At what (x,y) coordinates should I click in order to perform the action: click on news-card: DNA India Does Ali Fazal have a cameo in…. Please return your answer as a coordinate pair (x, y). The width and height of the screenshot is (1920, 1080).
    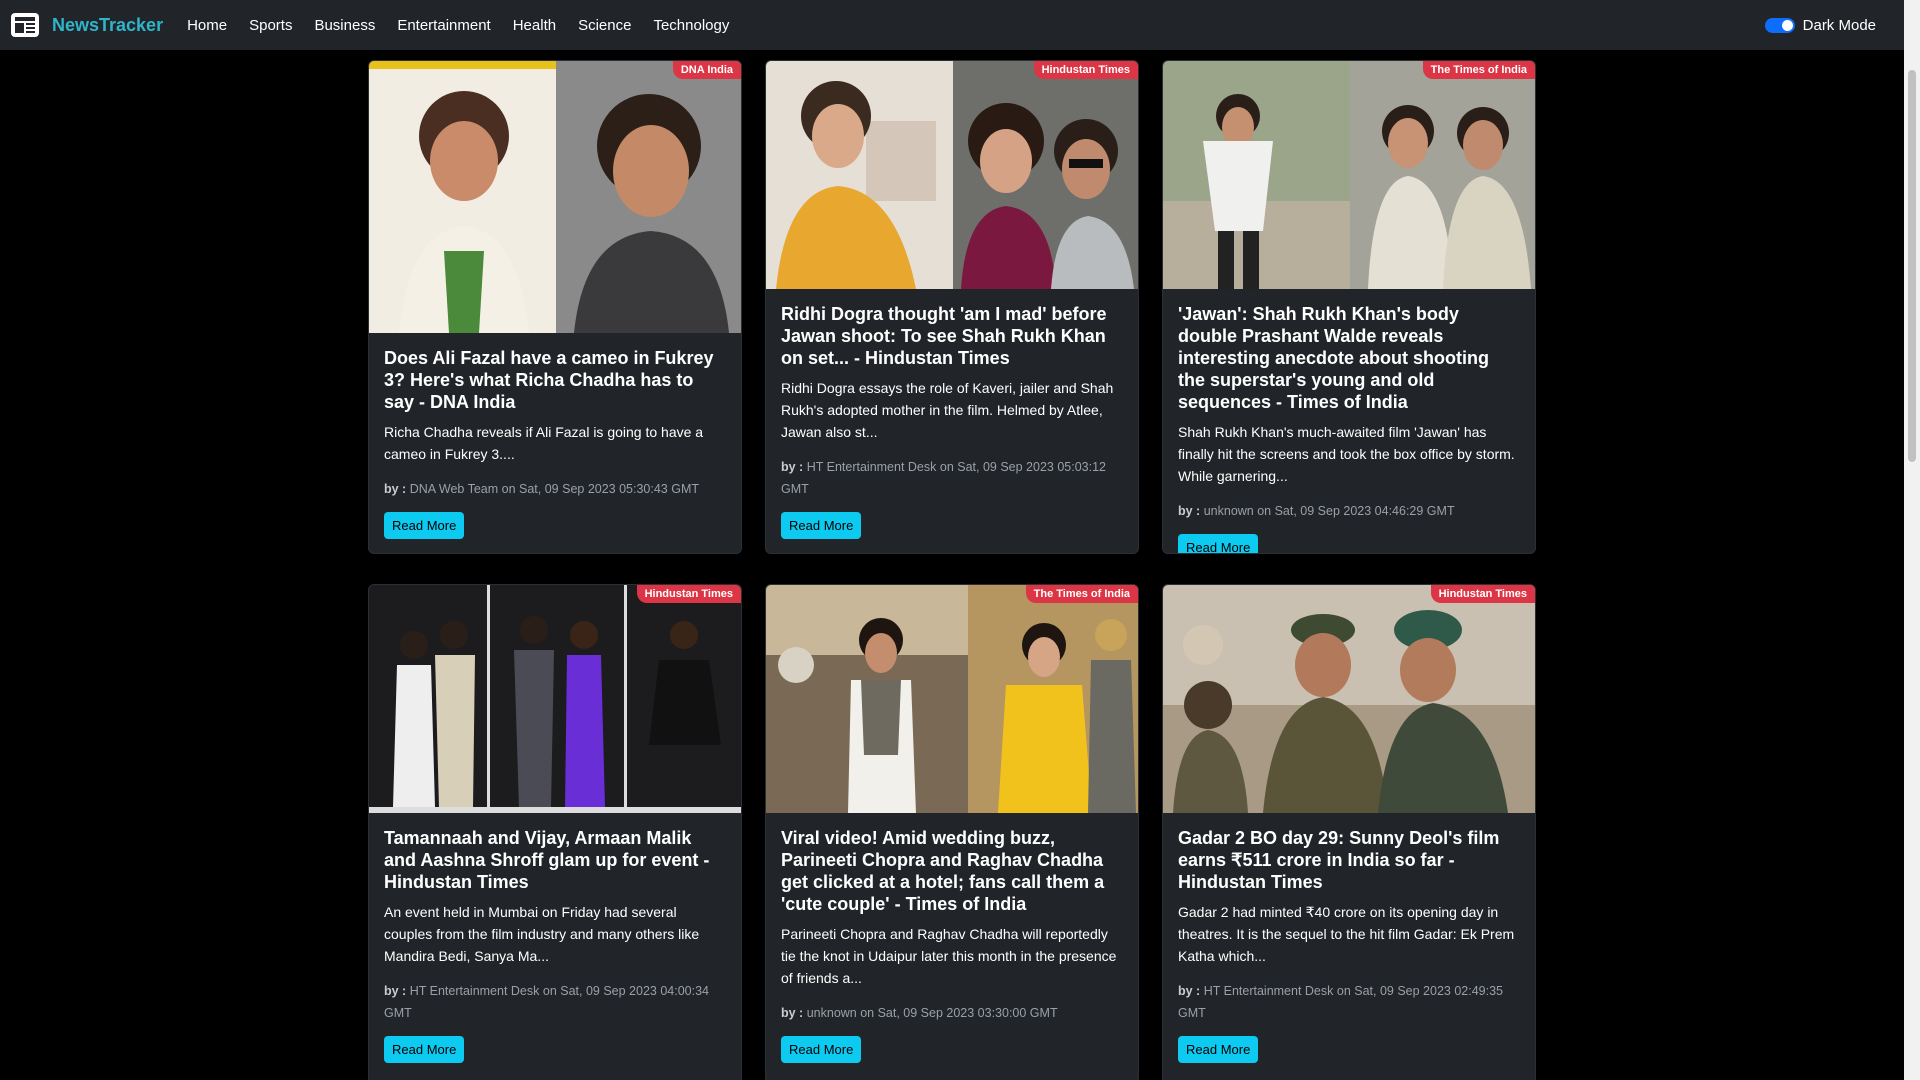
    Looking at the image, I should click on (555, 307).